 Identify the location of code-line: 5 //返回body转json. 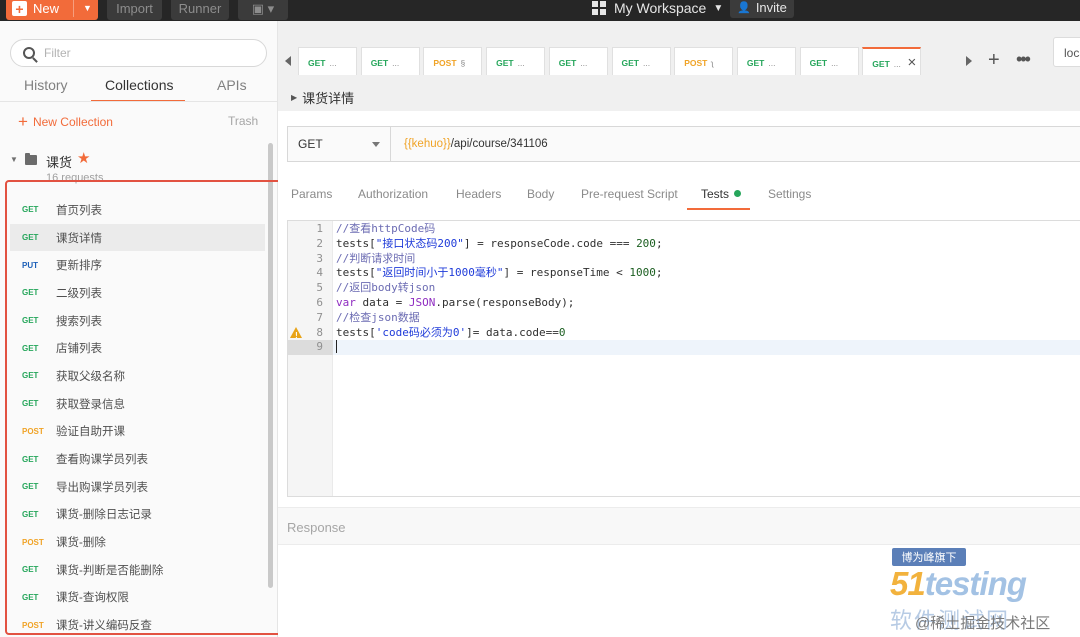
(684, 288).